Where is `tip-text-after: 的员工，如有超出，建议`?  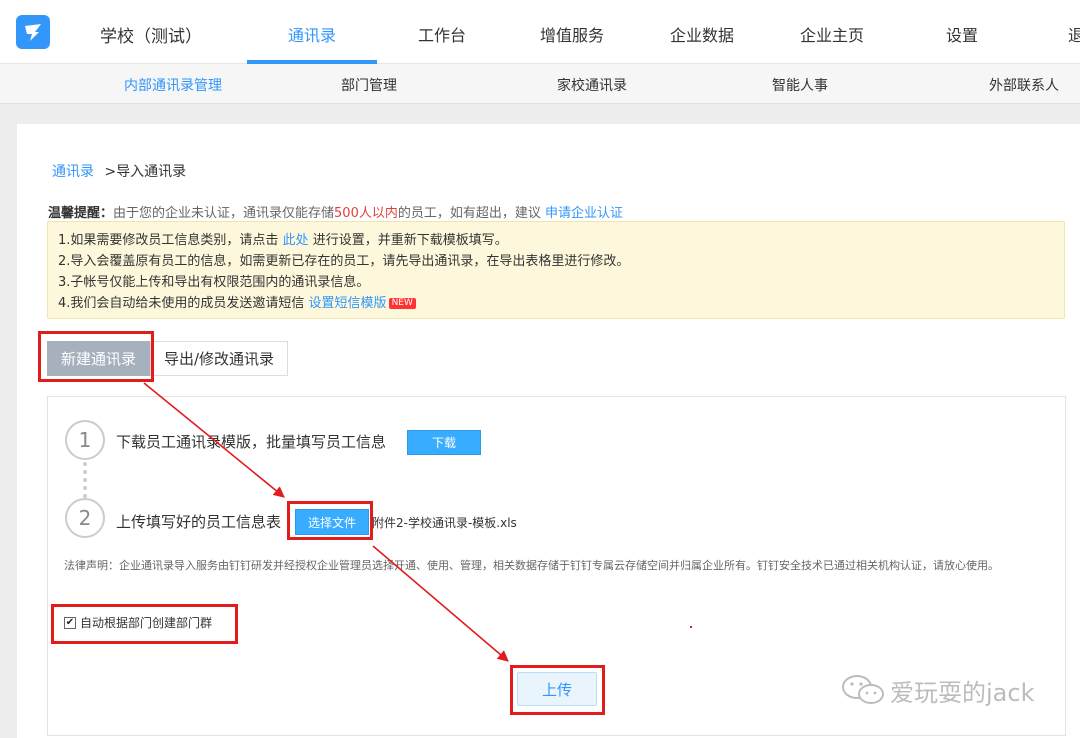 tip-text-after: 的员工，如有超出，建议 is located at coordinates (469, 213).